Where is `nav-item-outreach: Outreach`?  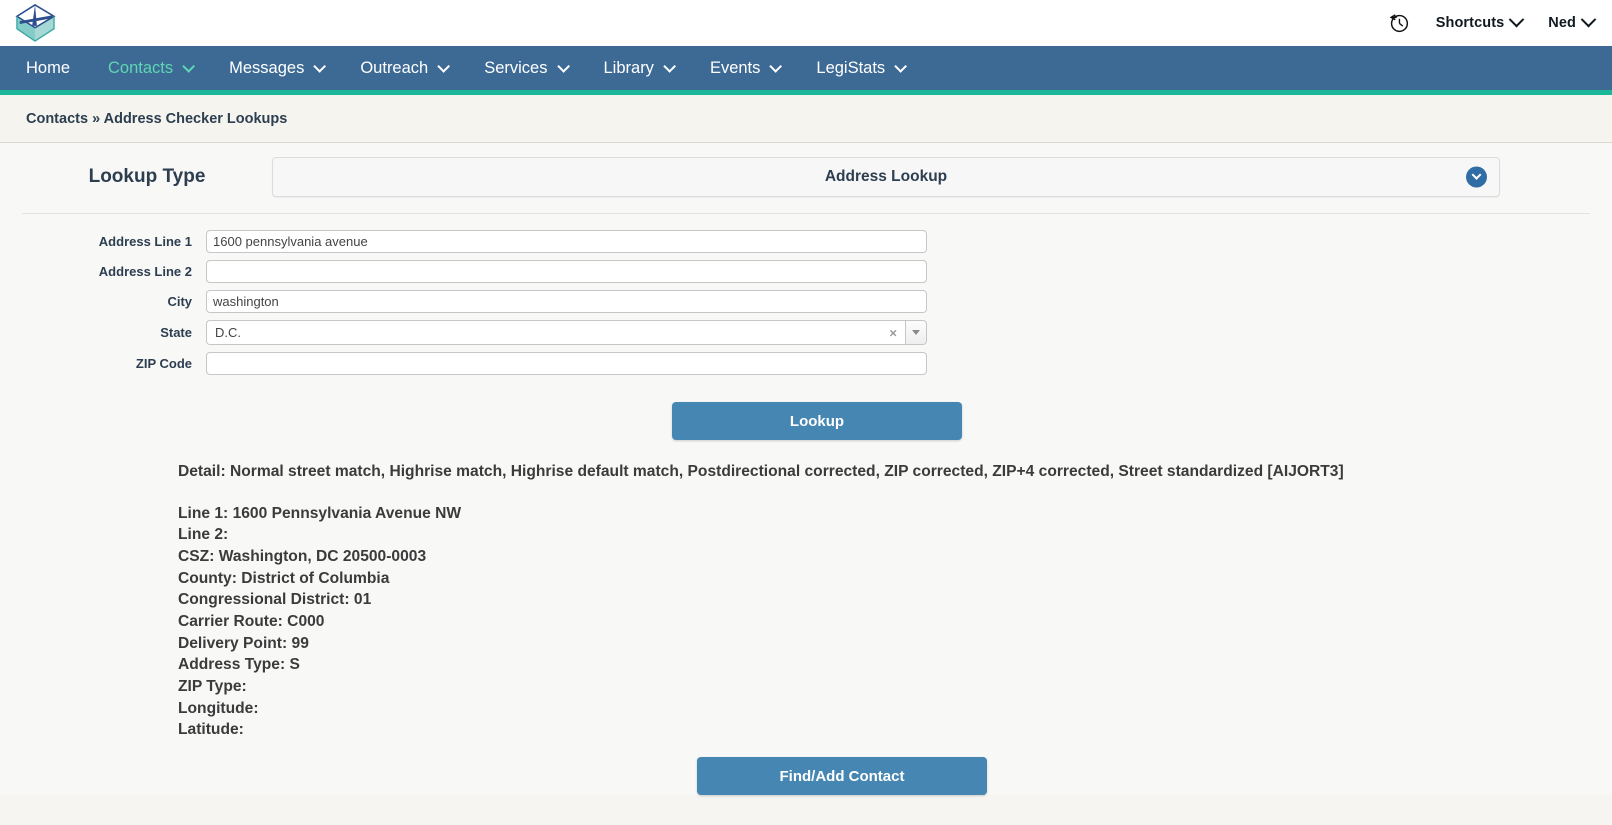 nav-item-outreach: Outreach is located at coordinates (405, 68).